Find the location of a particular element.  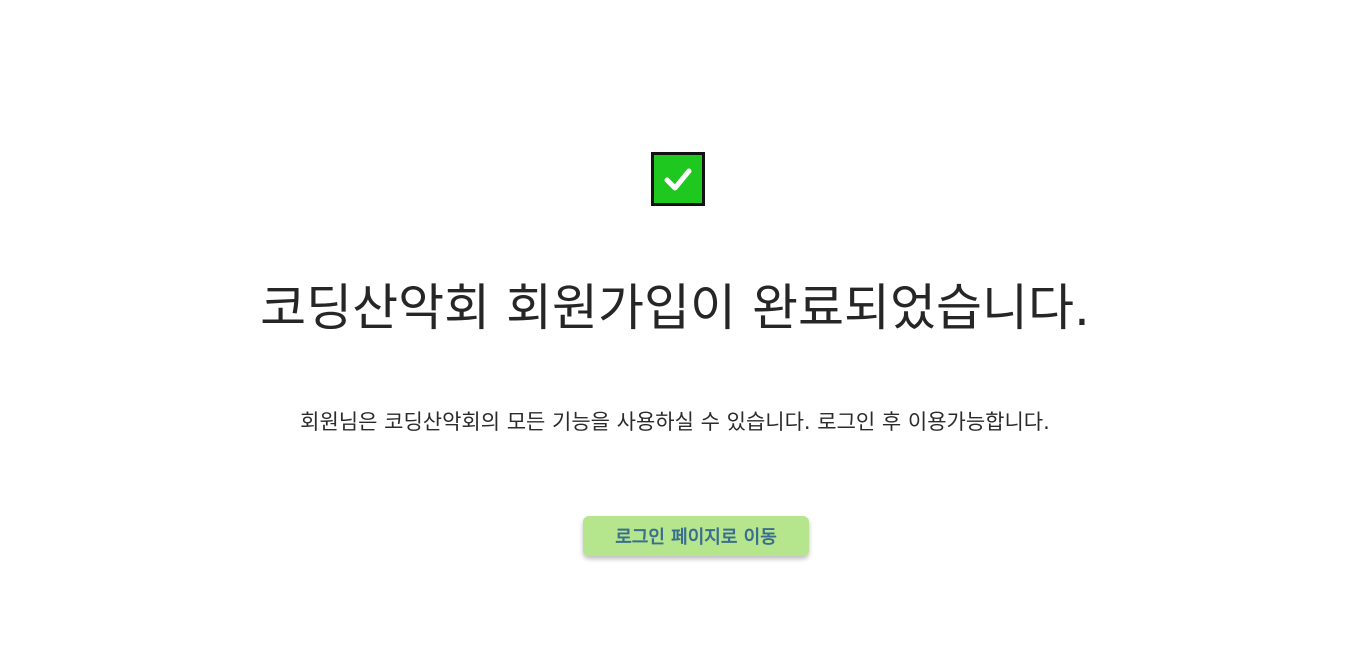

page-title: 코딩산악회 회원가입이 완료되었습니다. is located at coordinates (675, 308).